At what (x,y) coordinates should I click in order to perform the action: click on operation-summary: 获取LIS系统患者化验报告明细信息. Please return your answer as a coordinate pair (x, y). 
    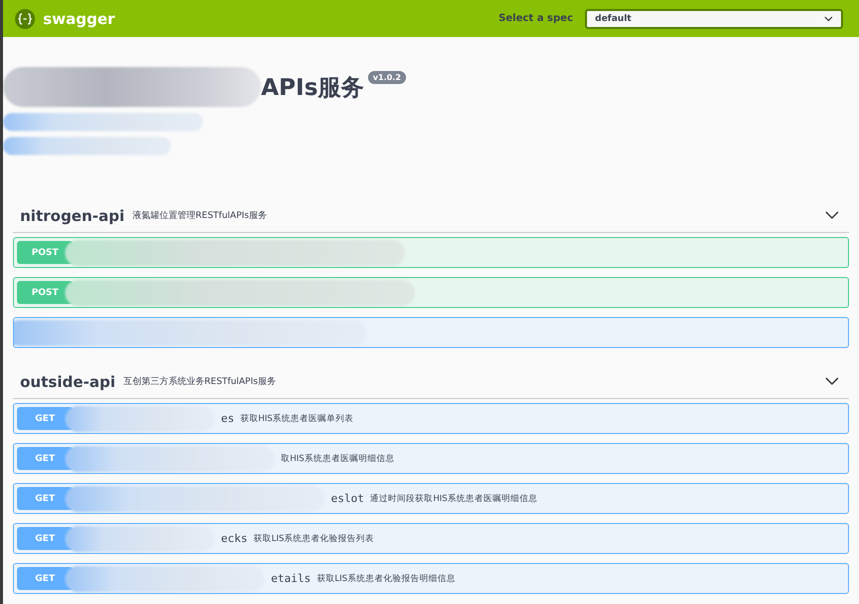
    Looking at the image, I should click on (386, 578).